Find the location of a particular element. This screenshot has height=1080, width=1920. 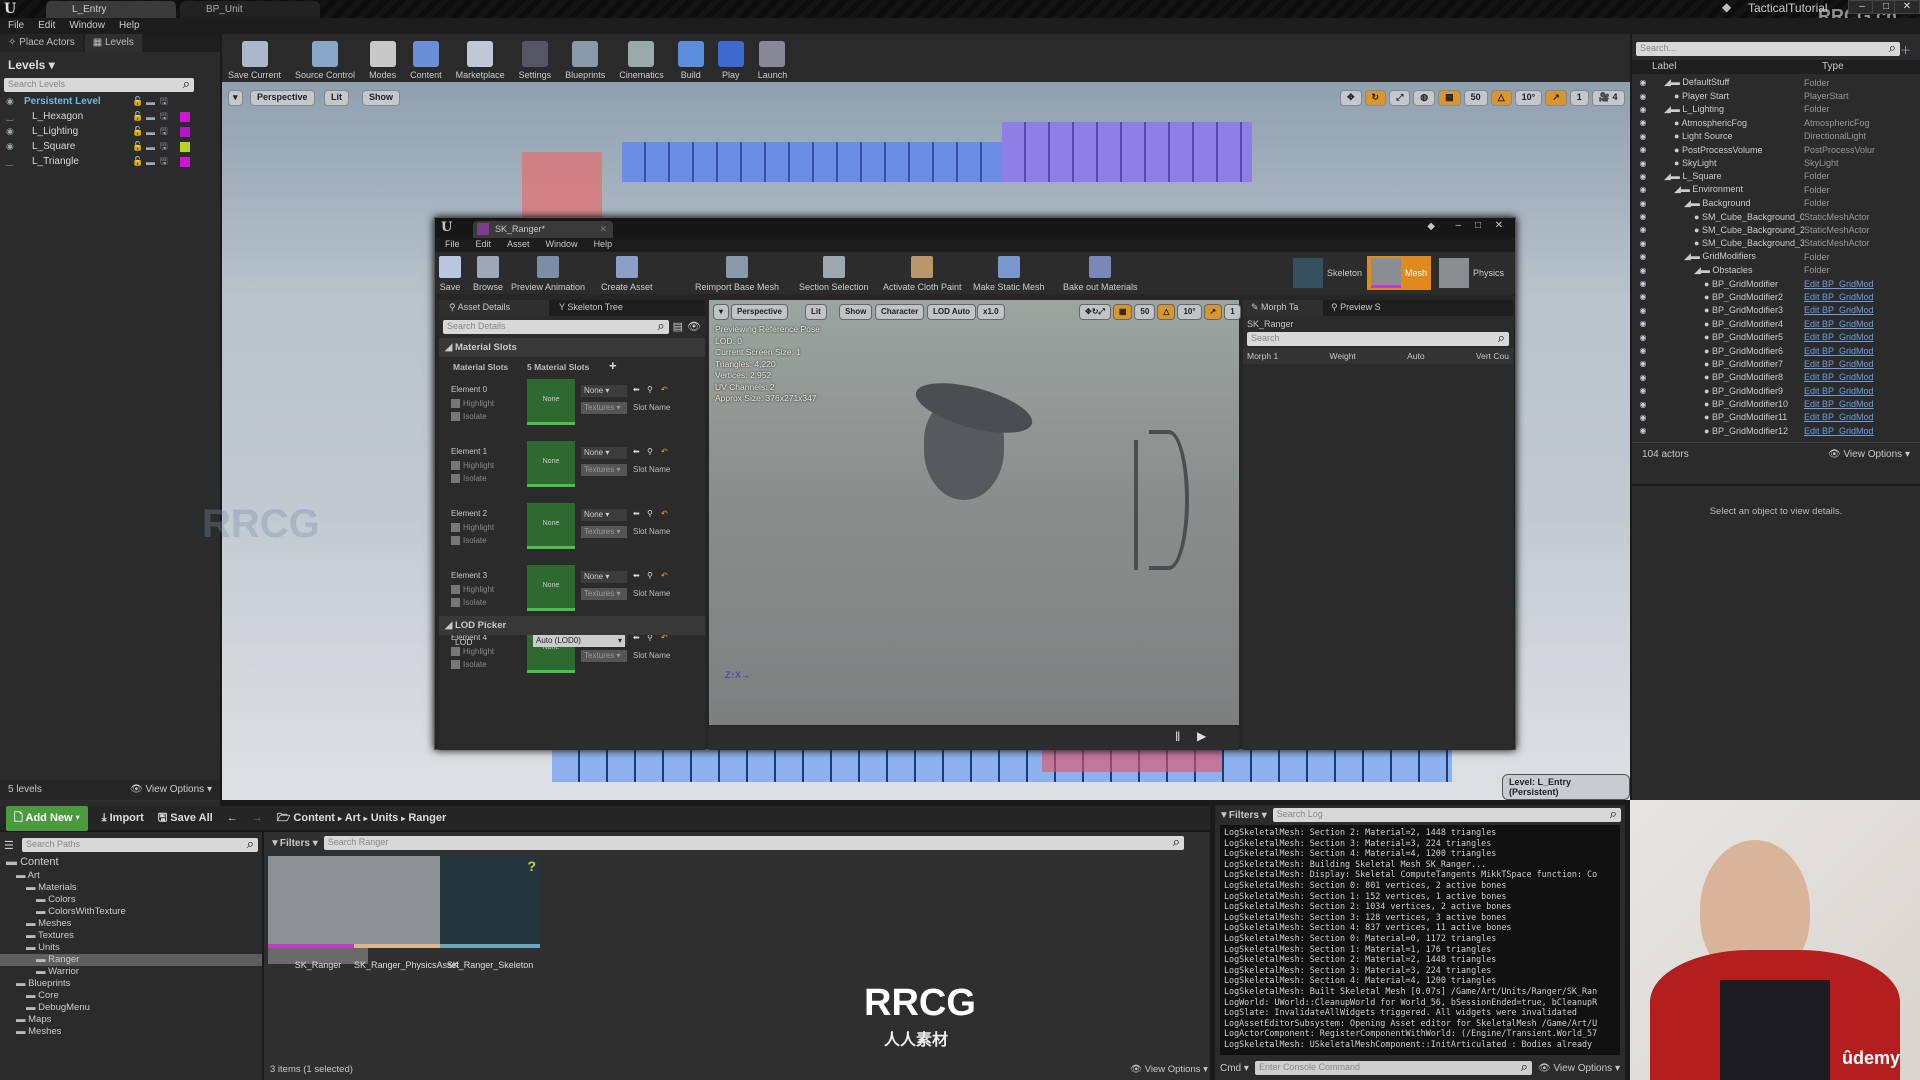

outliner-row: ◉ ● SM_Cube_Background_2 StaticMeshActor is located at coordinates (1776, 229).